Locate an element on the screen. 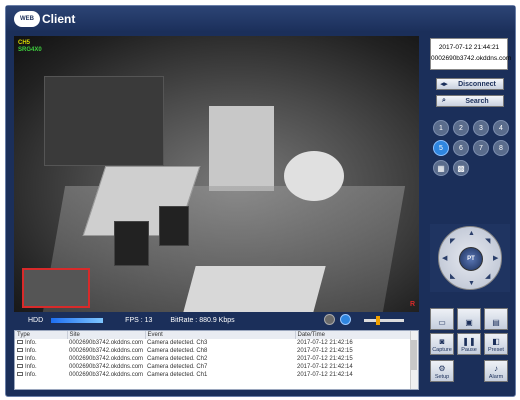  ptz-center-button: PT is located at coordinates (471, 259).